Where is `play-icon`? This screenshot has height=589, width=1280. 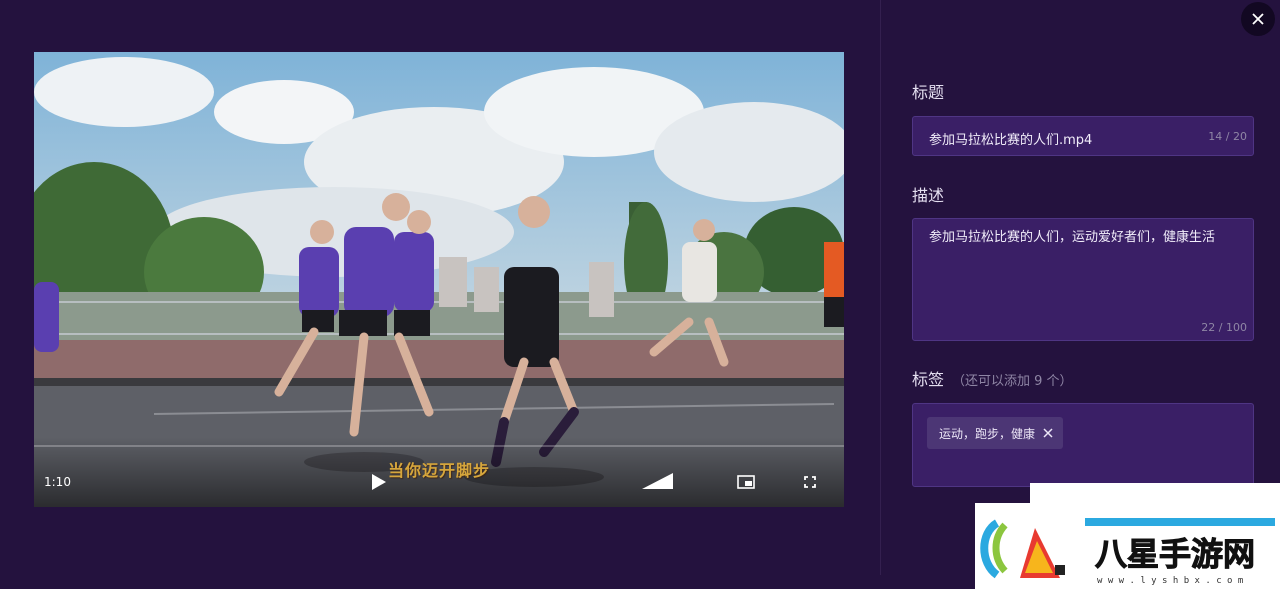 play-icon is located at coordinates (379, 482).